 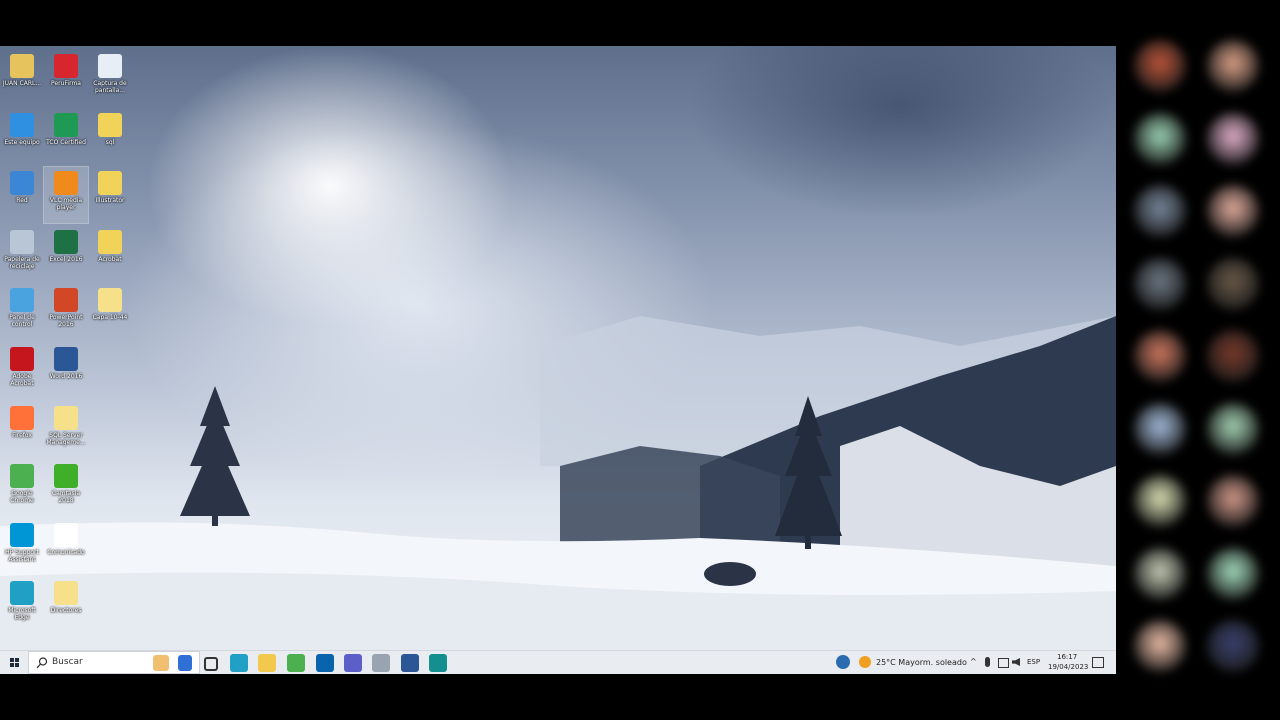 What do you see at coordinates (66, 488) in the screenshot?
I see `desktop-icon: Camtasia 2018` at bounding box center [66, 488].